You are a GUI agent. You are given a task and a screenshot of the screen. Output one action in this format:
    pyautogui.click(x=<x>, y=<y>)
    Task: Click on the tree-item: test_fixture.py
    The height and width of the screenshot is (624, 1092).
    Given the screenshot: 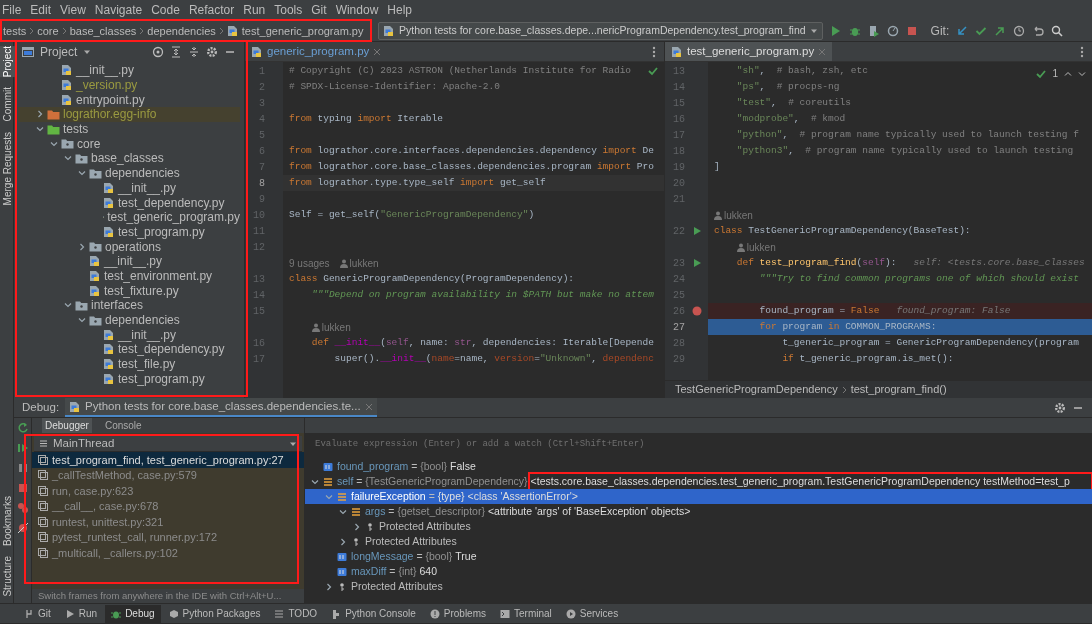 What is the action you would take?
    pyautogui.click(x=129, y=290)
    